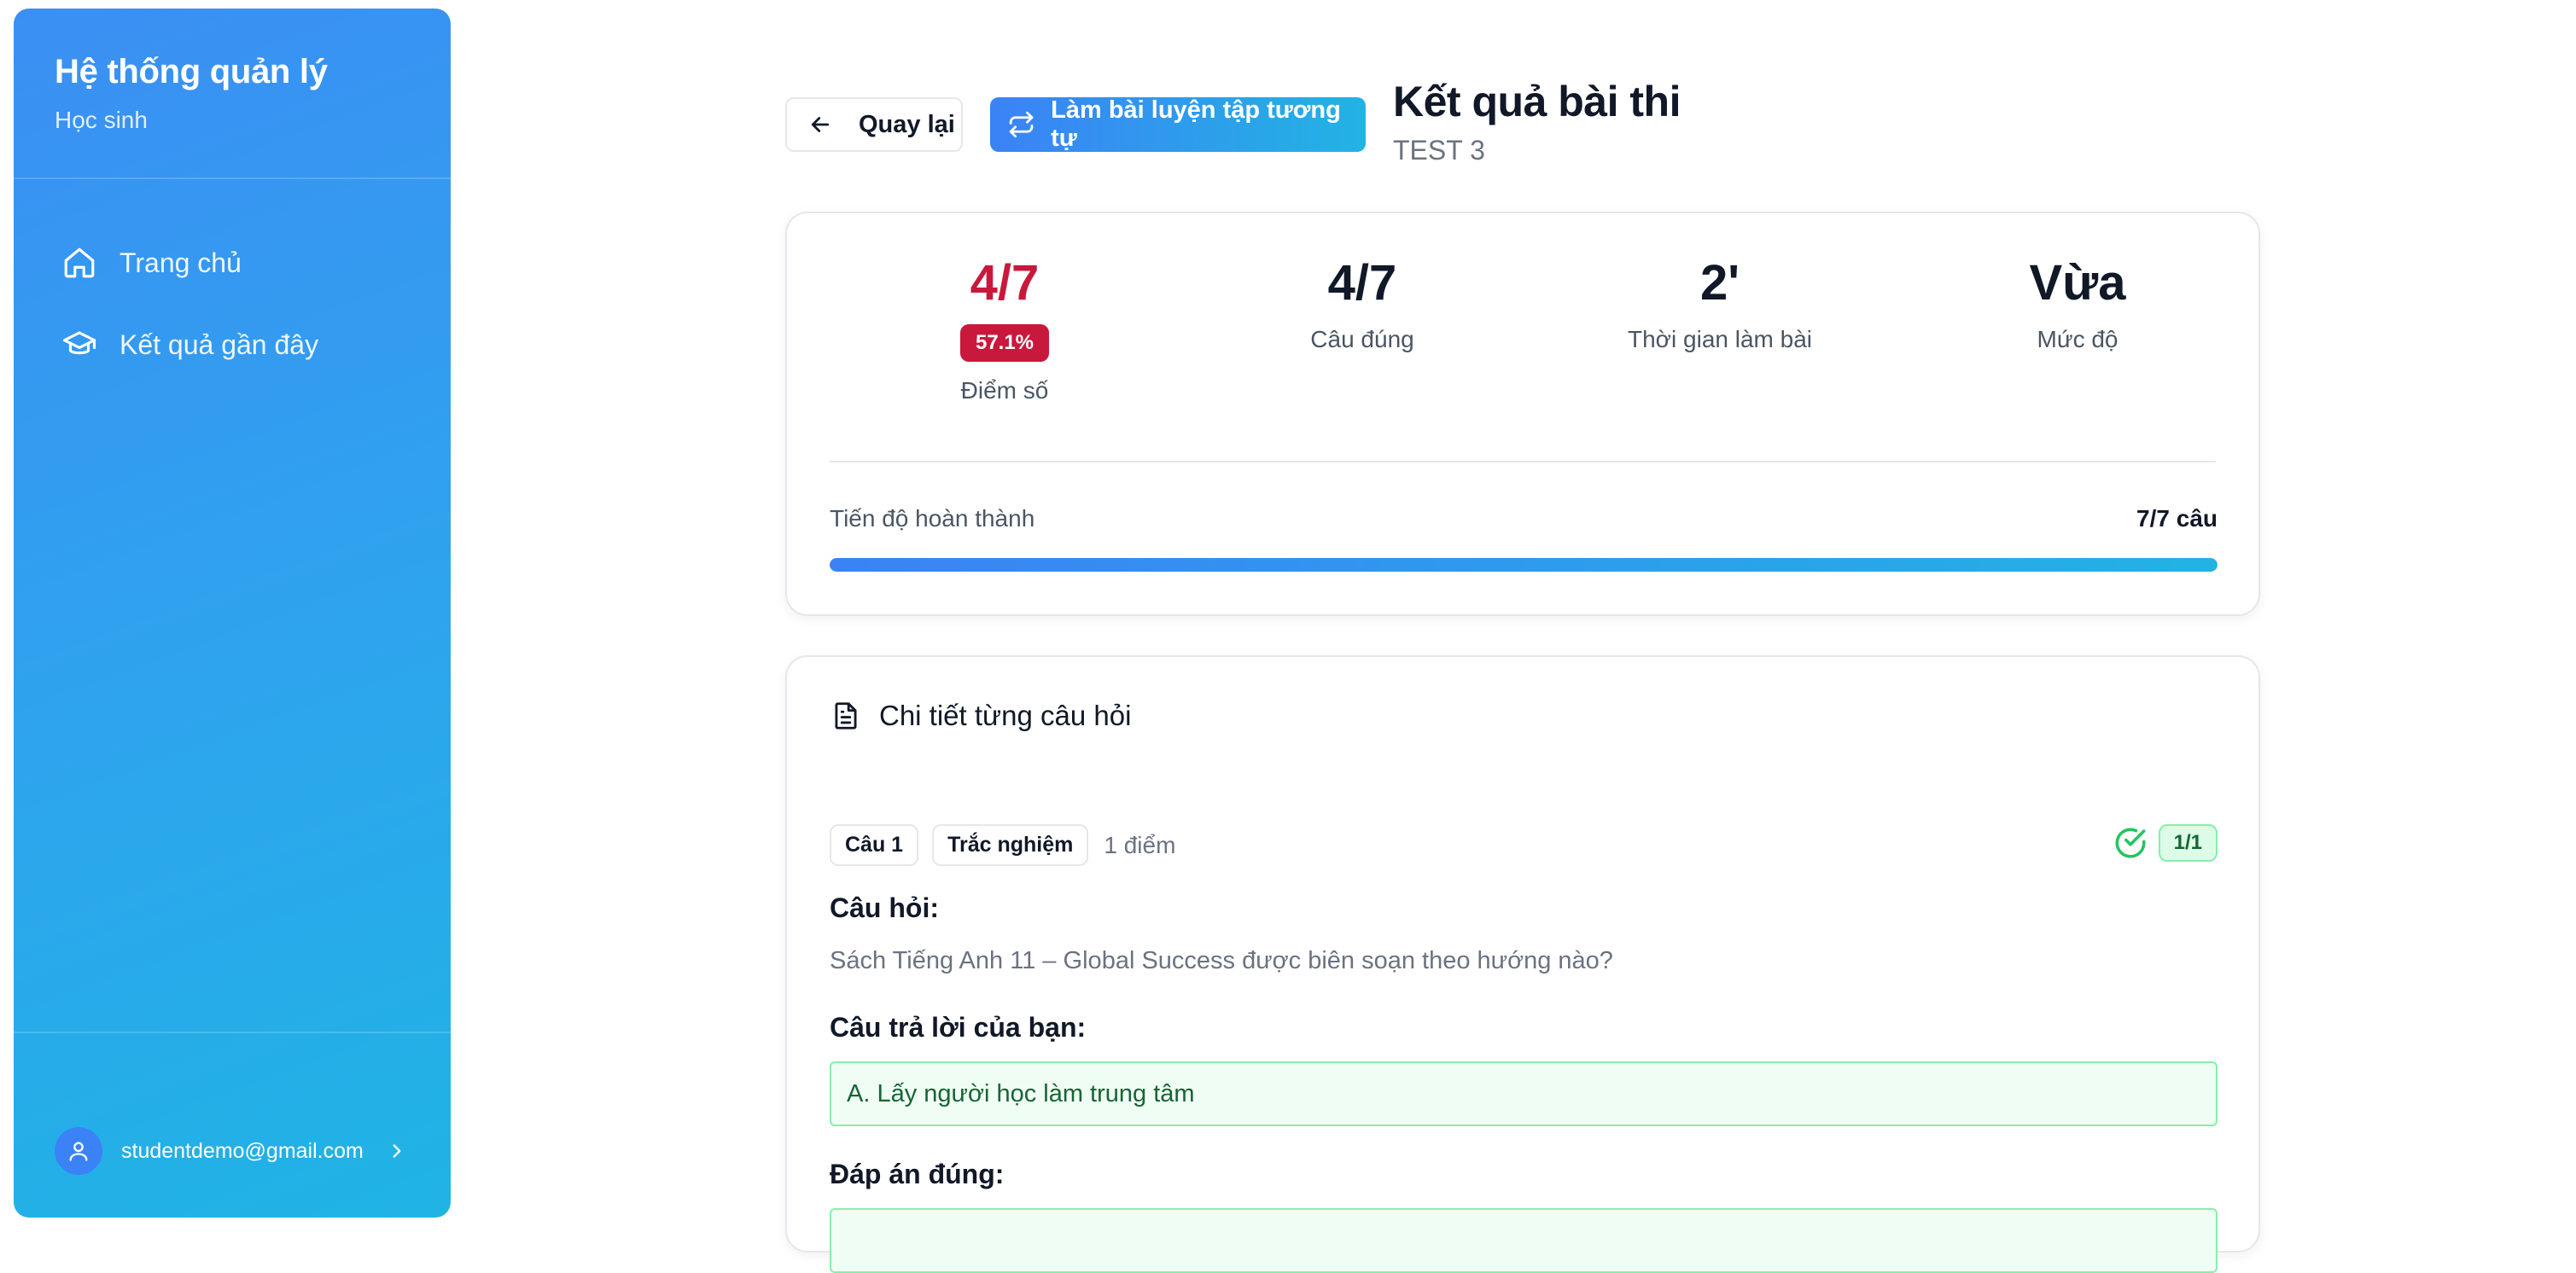 This screenshot has width=2576, height=1273. I want to click on divider, so click(1523, 461).